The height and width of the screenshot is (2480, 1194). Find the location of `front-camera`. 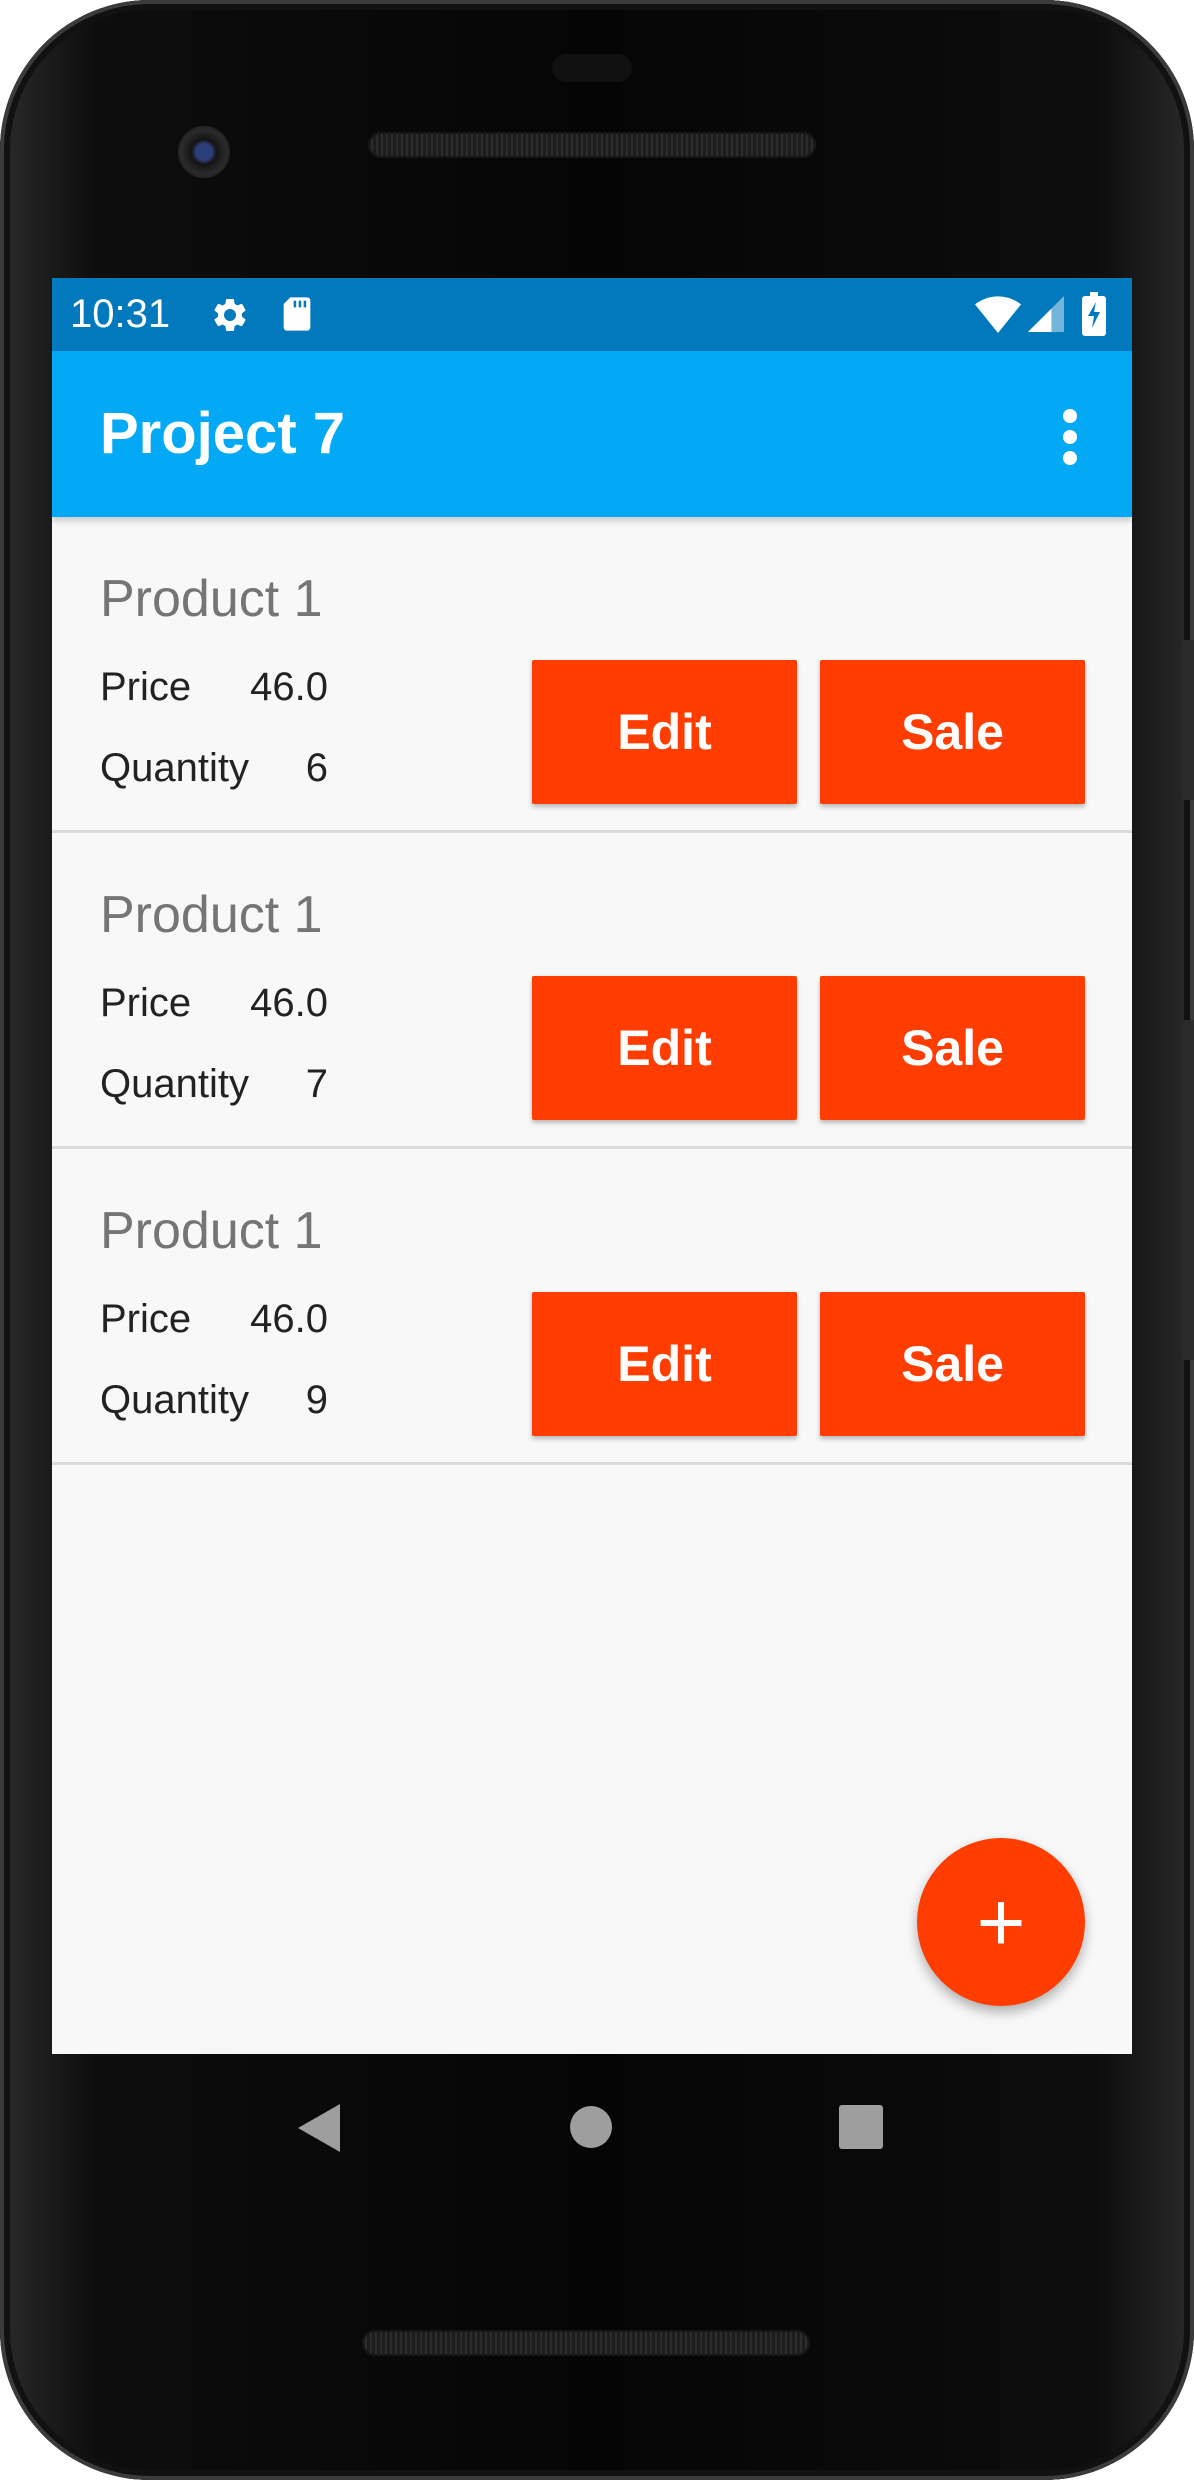

front-camera is located at coordinates (204, 152).